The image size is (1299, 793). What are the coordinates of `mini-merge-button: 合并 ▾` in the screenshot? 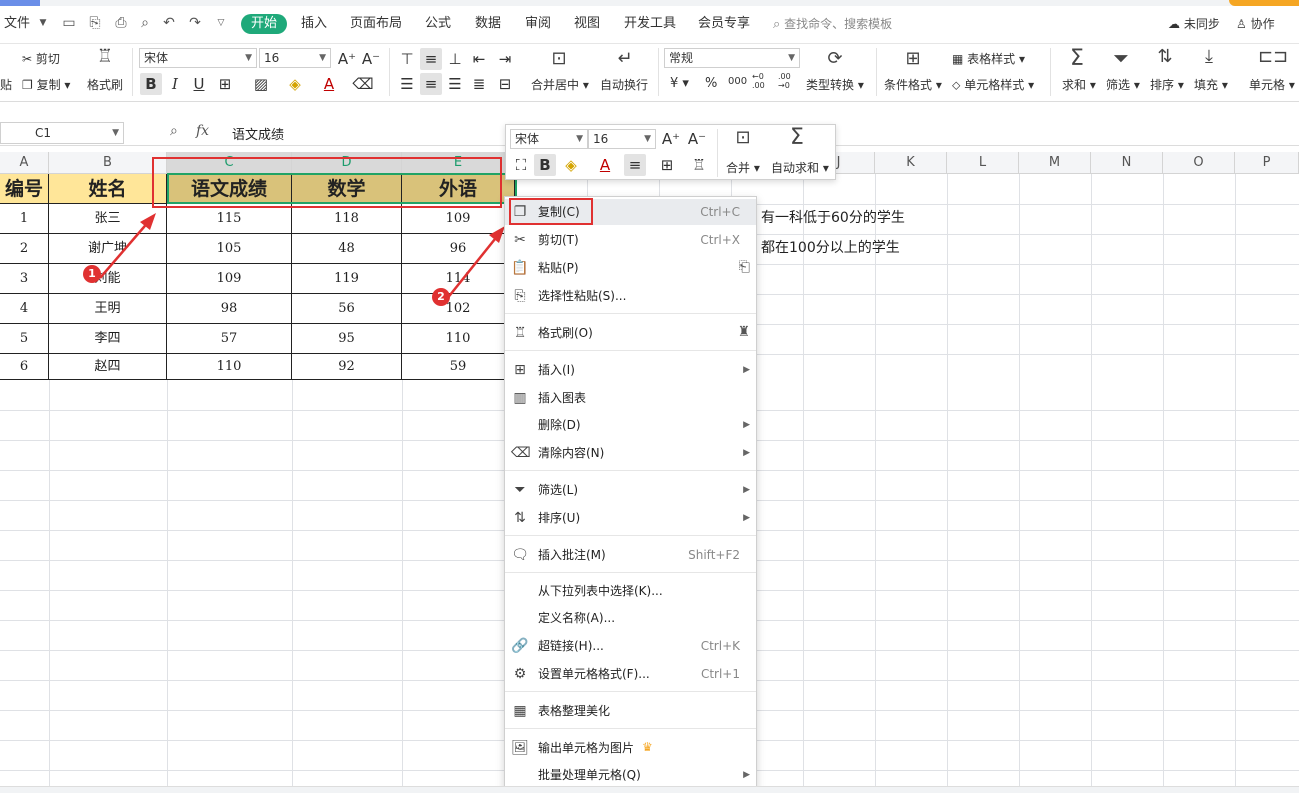 It's located at (743, 167).